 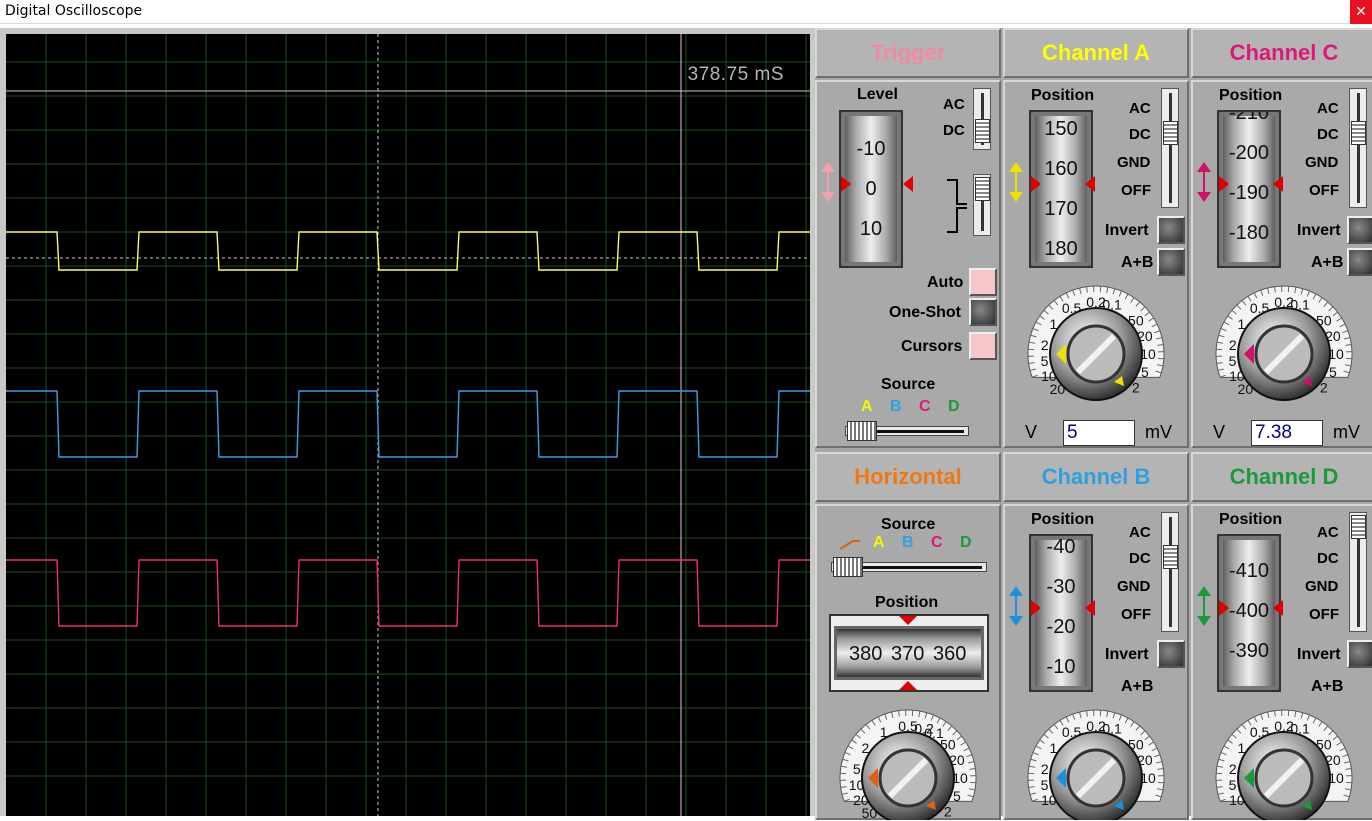 What do you see at coordinates (1062, 96) in the screenshot?
I see `channel-a-position-label: Position` at bounding box center [1062, 96].